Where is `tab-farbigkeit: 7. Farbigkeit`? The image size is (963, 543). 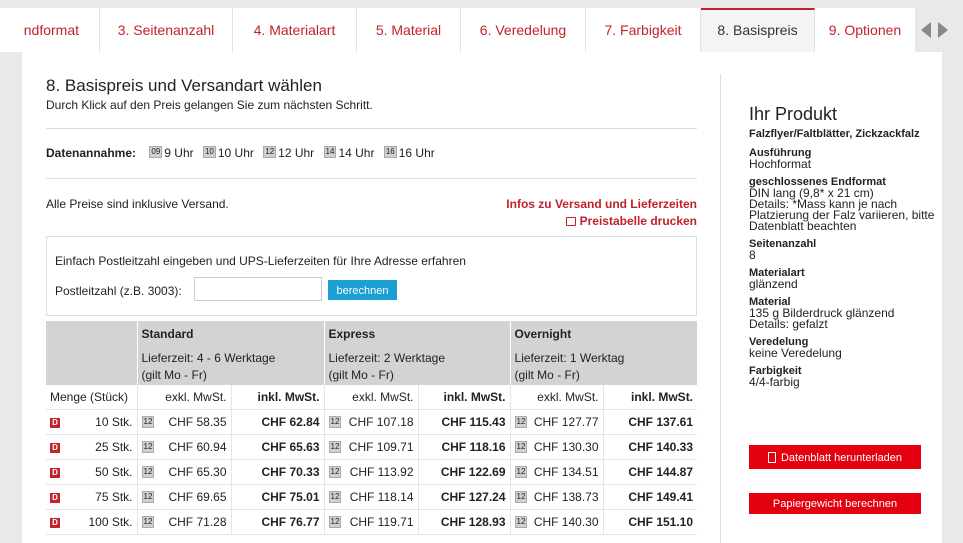 tab-farbigkeit: 7. Farbigkeit is located at coordinates (643, 30).